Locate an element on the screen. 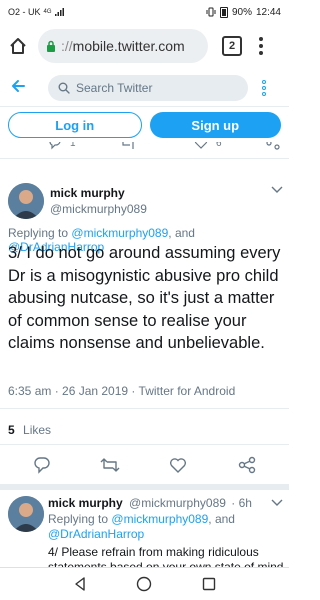 This screenshot has width=320, height=600. signal-icon is located at coordinates (59, 12).